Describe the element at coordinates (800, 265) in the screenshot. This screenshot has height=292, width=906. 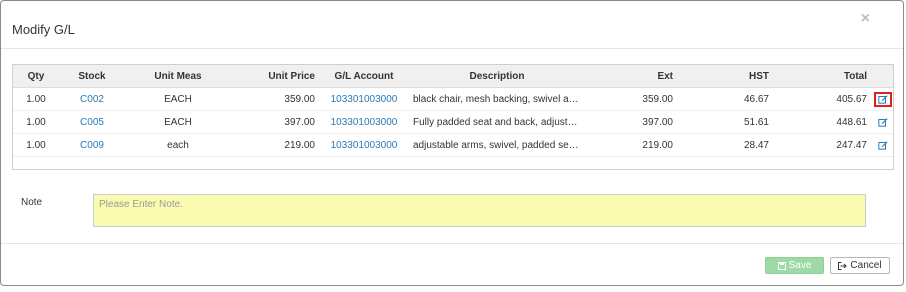
I see `save-button-label: Save` at that location.